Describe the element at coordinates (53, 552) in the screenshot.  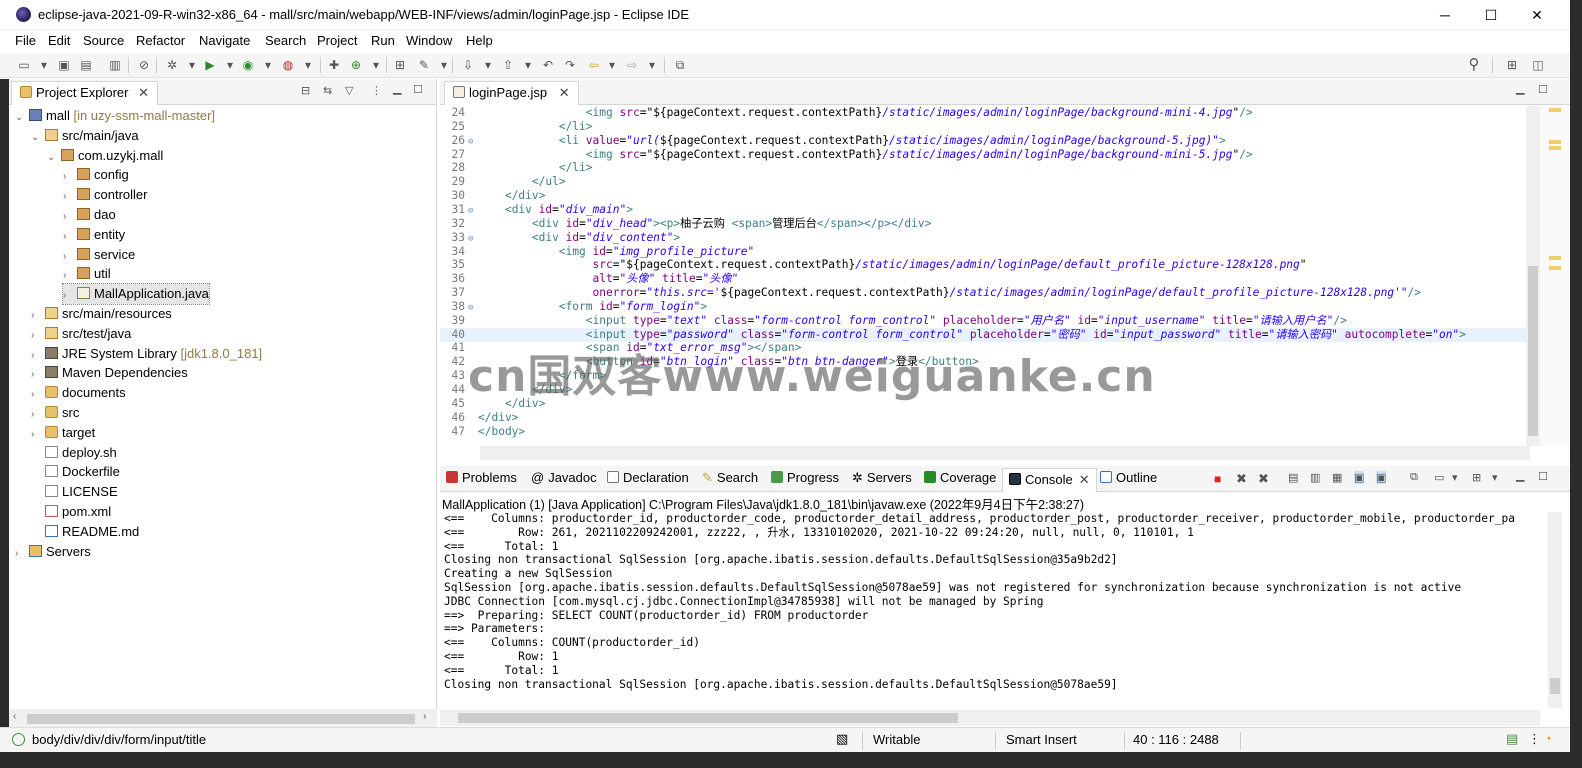
I see `tree-item: › Servers` at that location.